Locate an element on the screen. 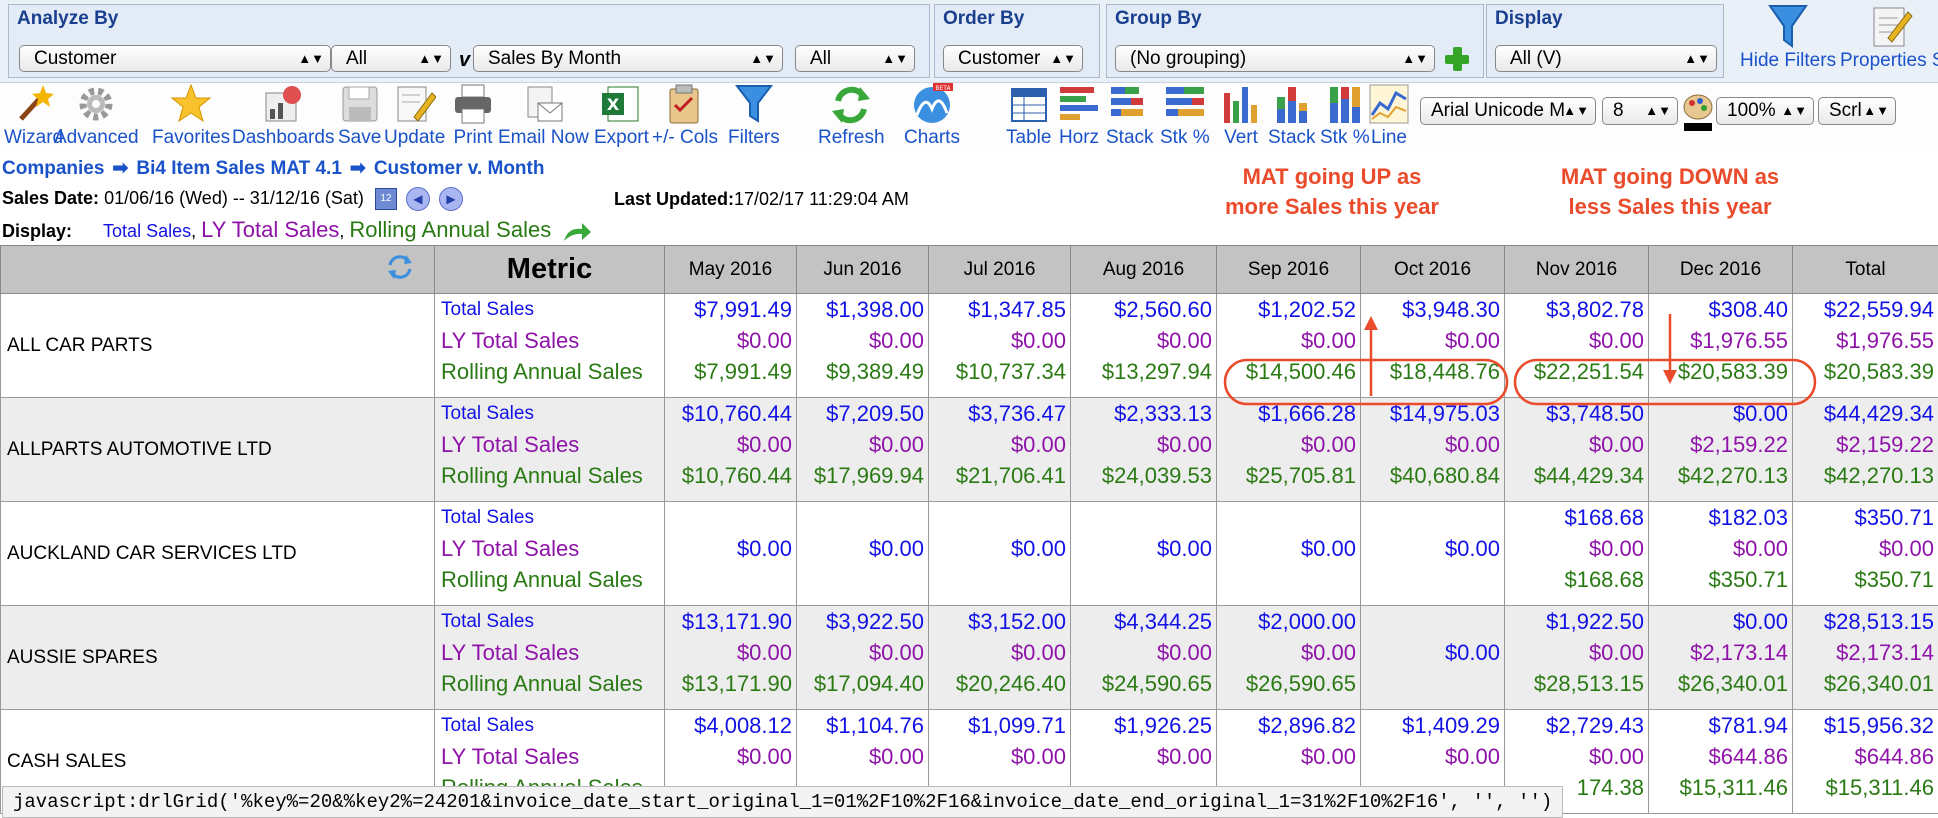  customer-name: AUCKLAND CAR SERVICES LTD is located at coordinates (217, 553).